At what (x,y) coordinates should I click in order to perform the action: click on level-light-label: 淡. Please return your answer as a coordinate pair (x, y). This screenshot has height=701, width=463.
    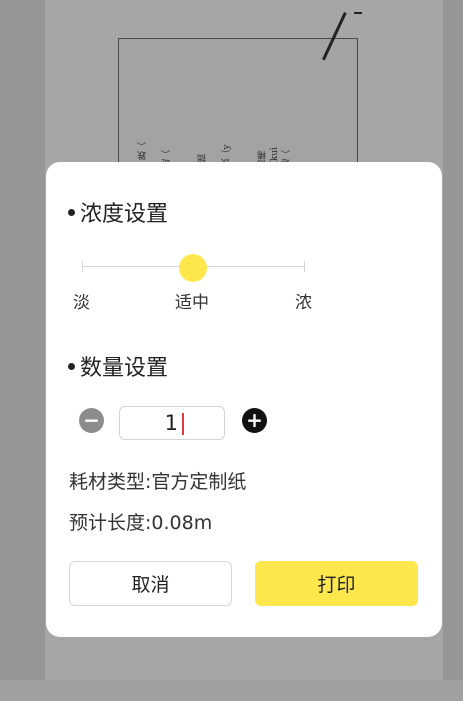
    Looking at the image, I should click on (81, 300).